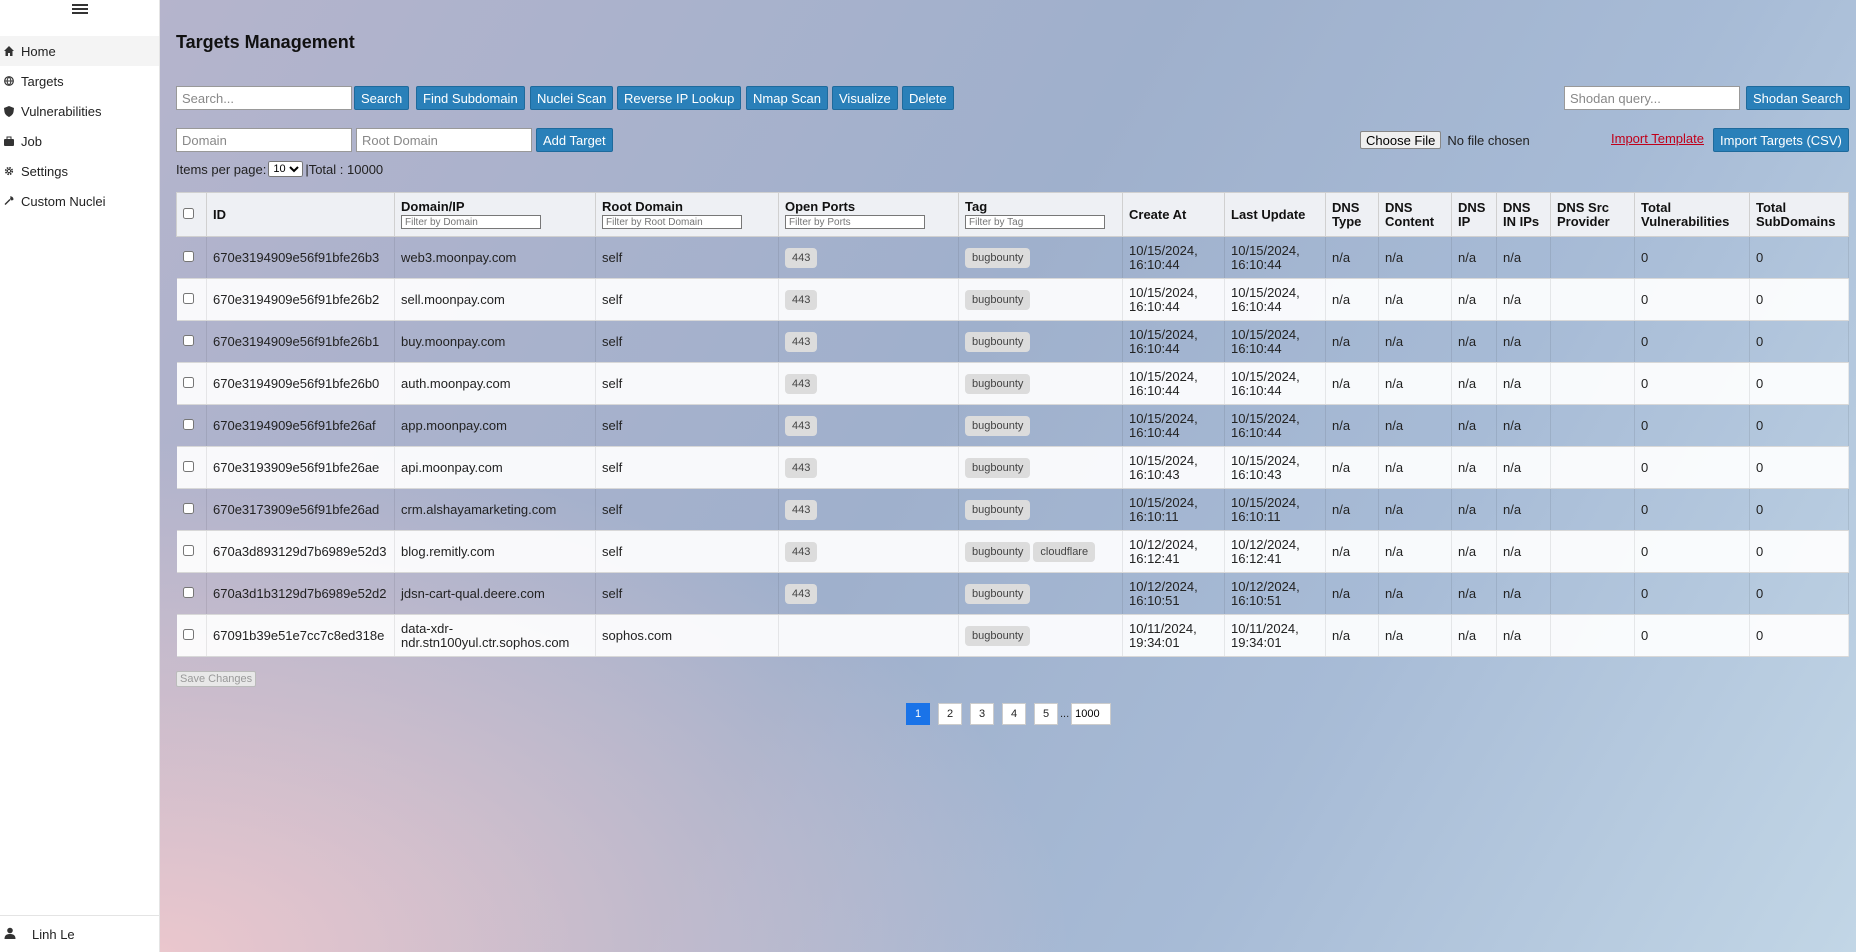 The image size is (1856, 952). Describe the element at coordinates (928, 98) in the screenshot. I see `delete-button: Delete` at that location.